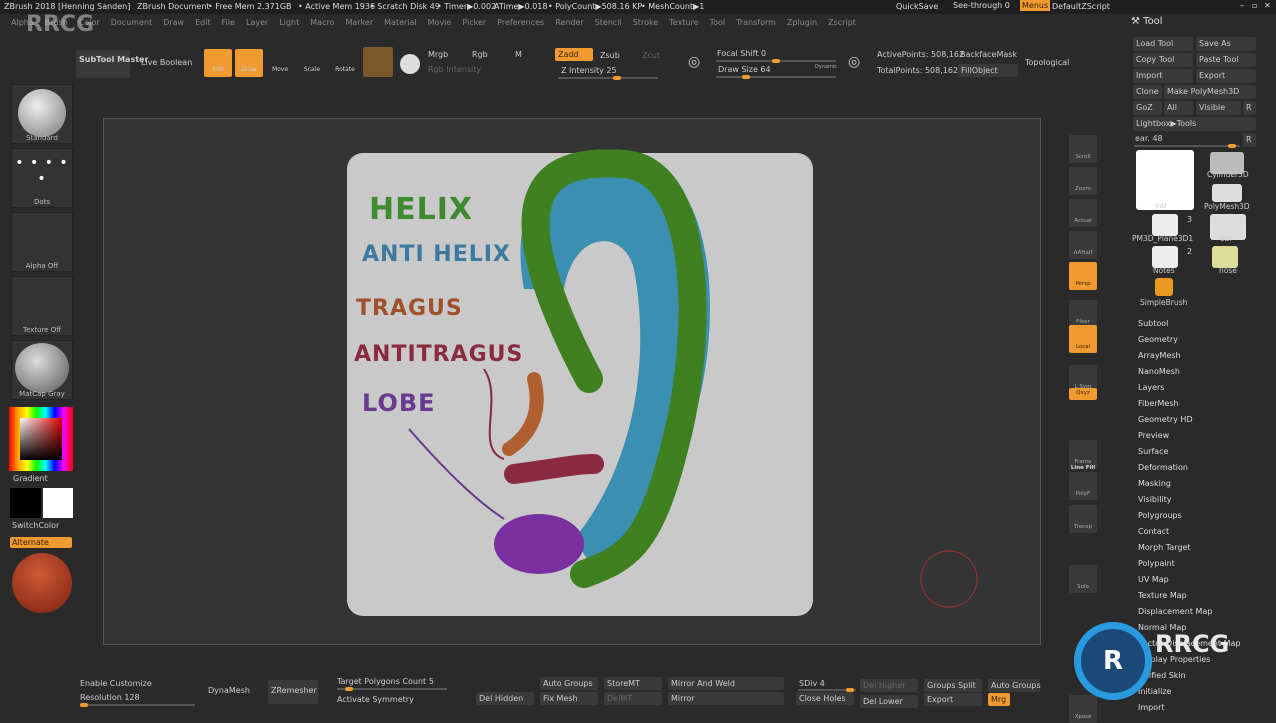 This screenshot has width=1276, height=723. Describe the element at coordinates (137, 705) in the screenshot. I see `resolution-slider` at that location.